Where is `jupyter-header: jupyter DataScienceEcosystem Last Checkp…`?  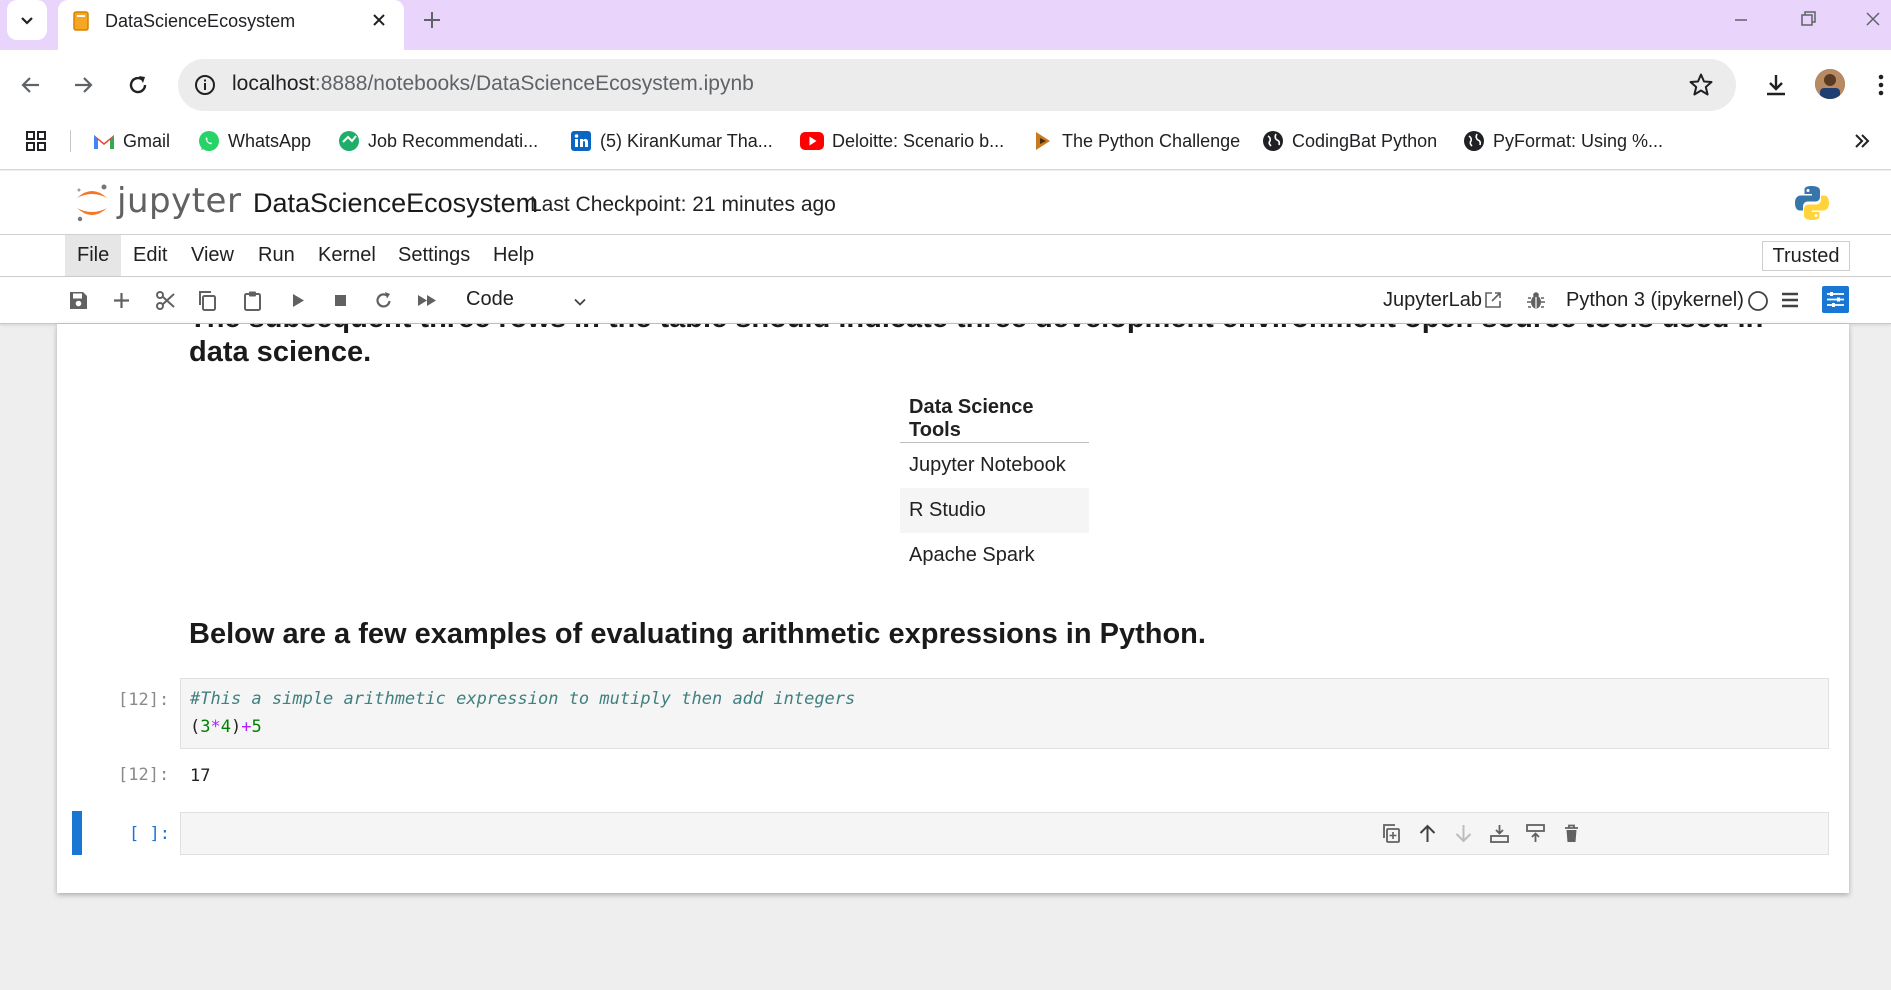 jupyter-header: jupyter DataScienceEcosystem Last Checkp… is located at coordinates (945, 203).